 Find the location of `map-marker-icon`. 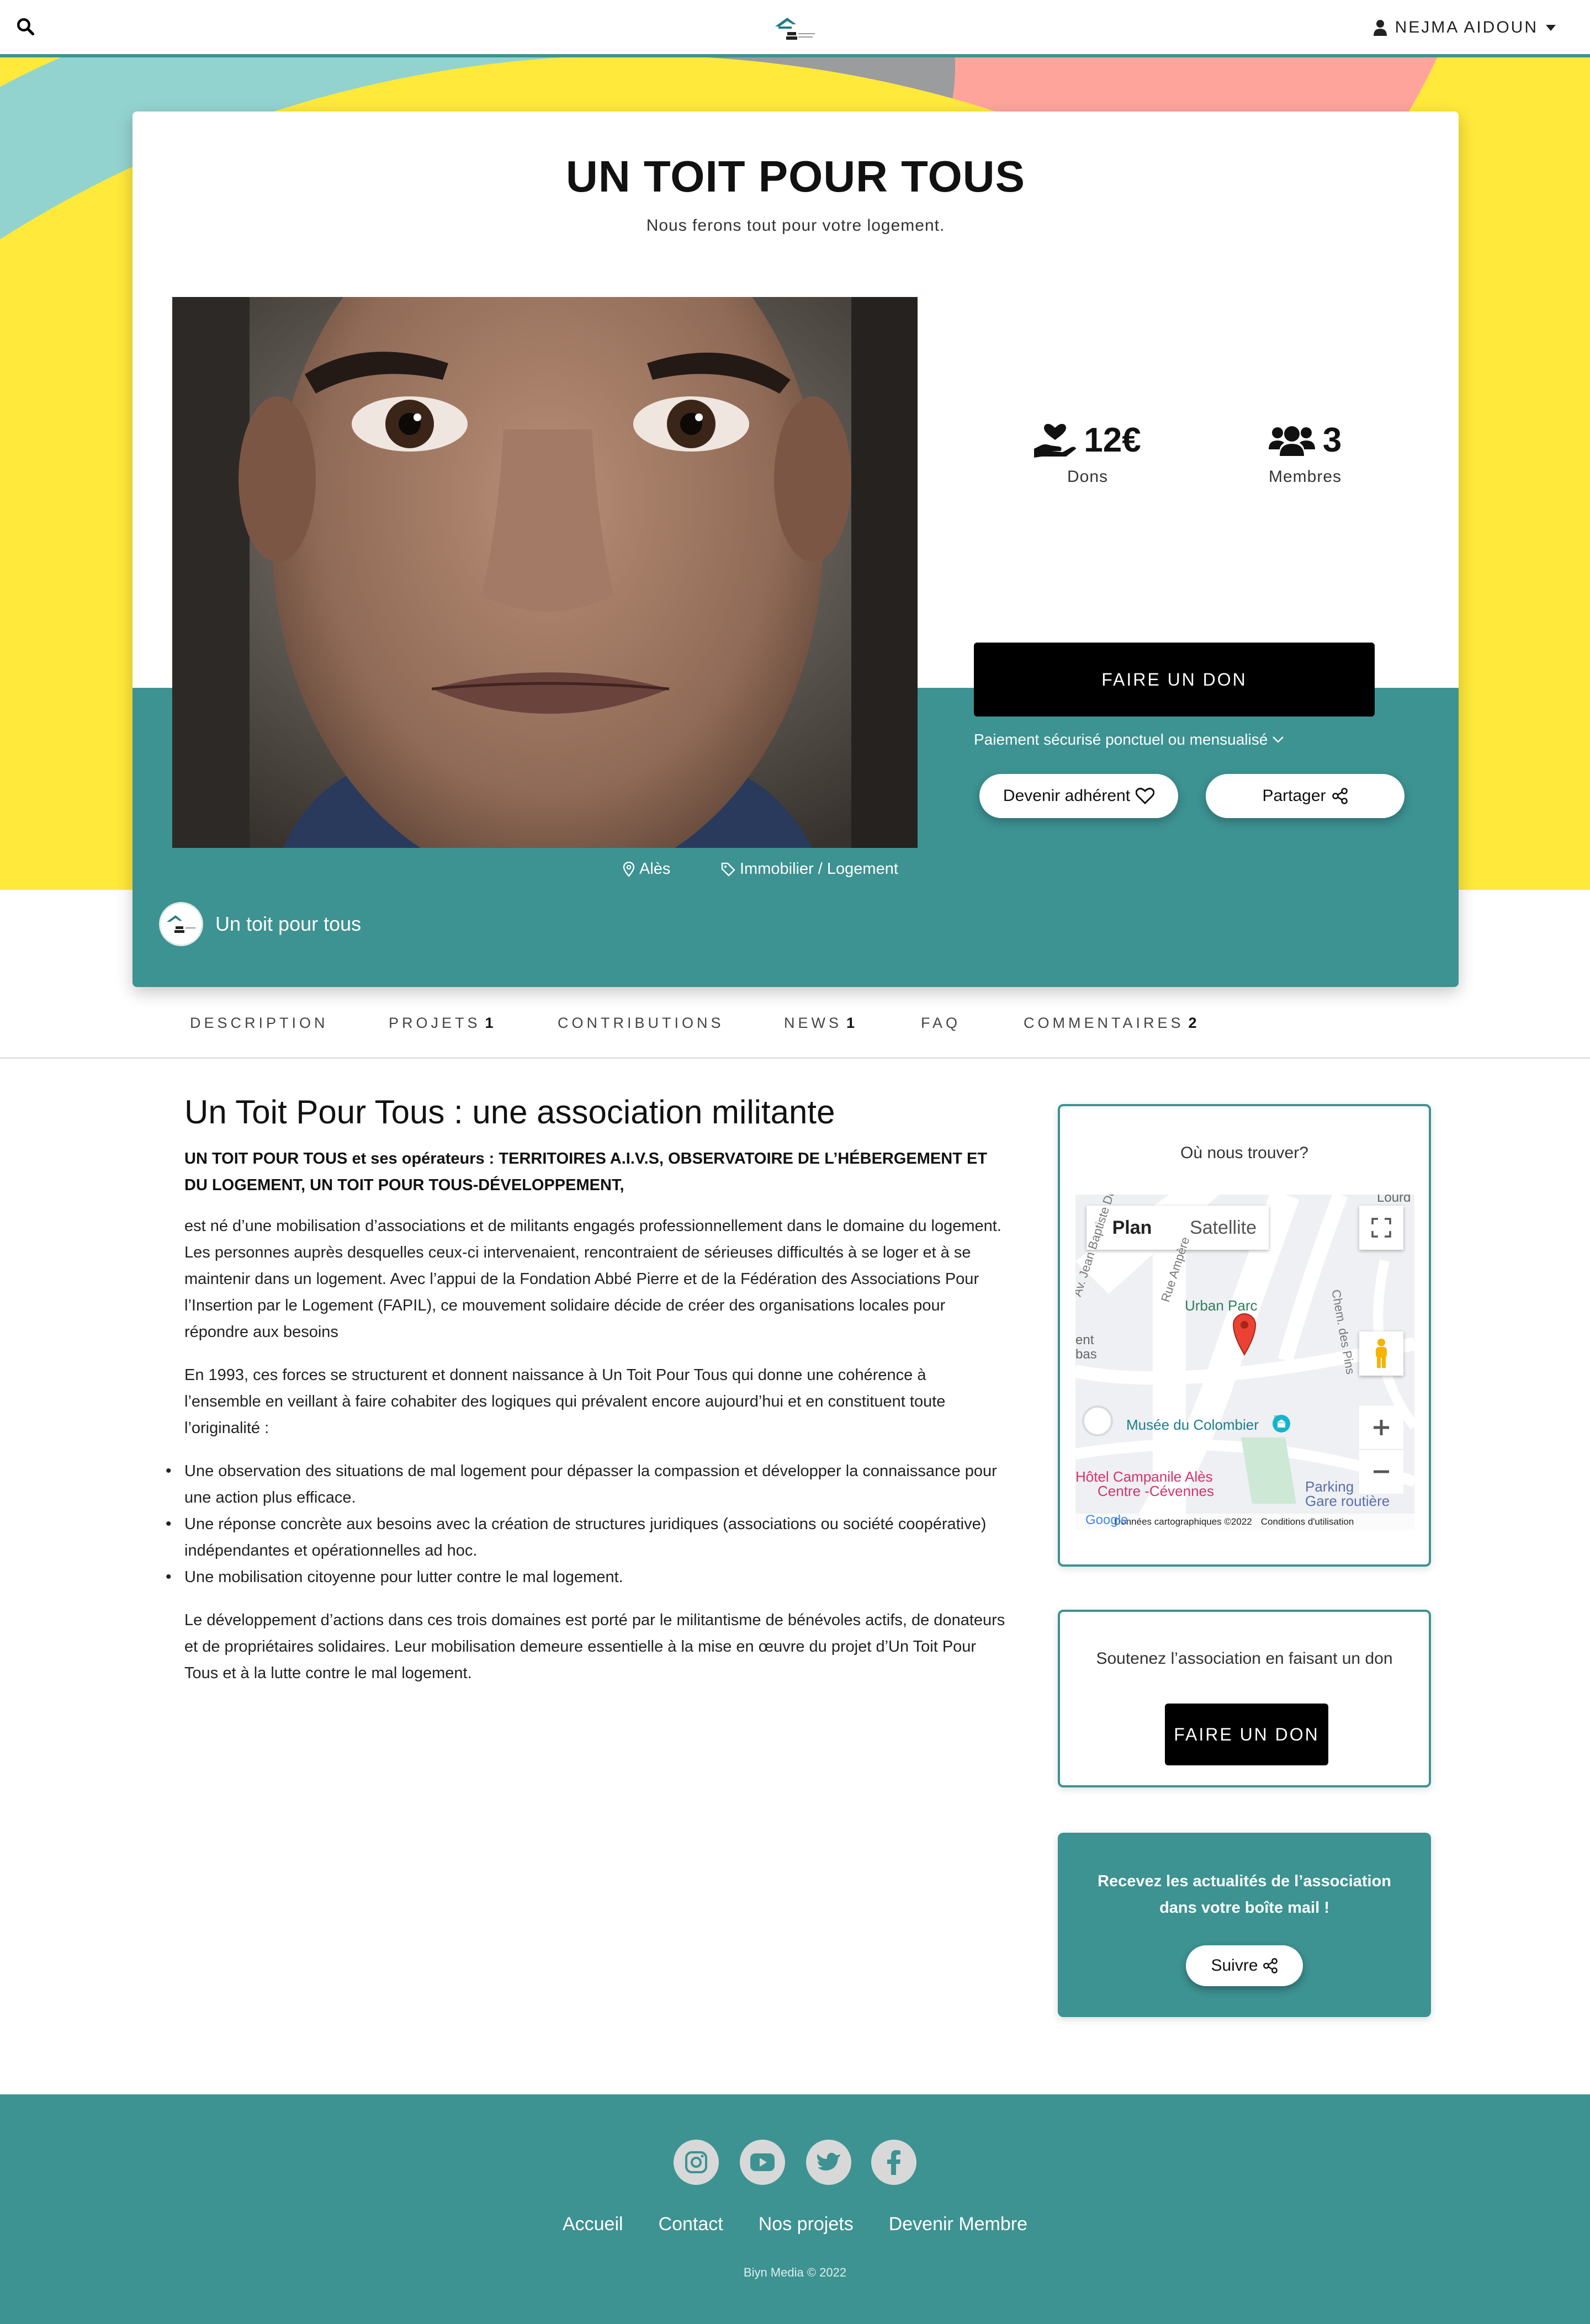

map-marker-icon is located at coordinates (1244, 1334).